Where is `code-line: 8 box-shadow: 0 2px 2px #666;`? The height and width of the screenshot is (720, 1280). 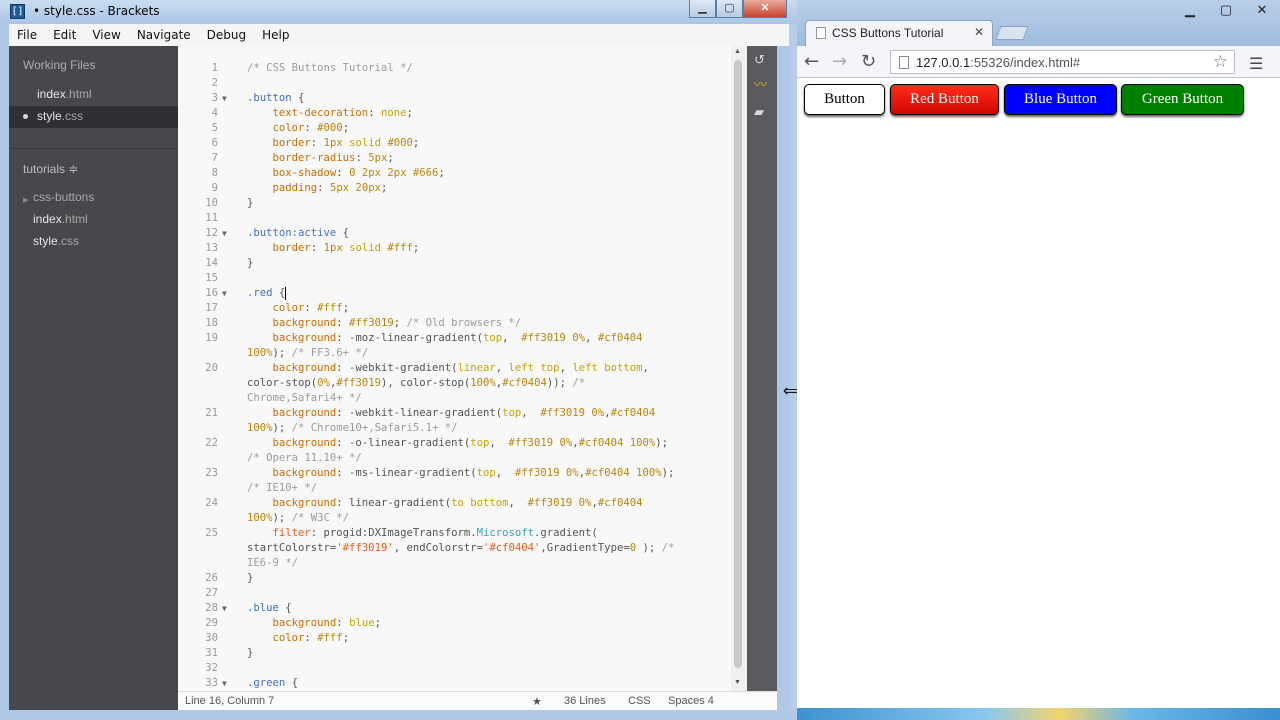
code-line: 8 box-shadow: 0 2px 2px #666; is located at coordinates (462, 173).